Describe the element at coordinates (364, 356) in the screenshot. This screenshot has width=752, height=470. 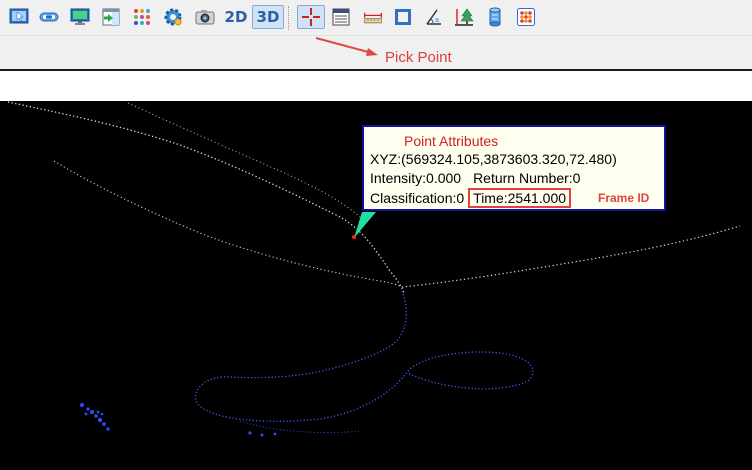
I see `point-trace-river` at that location.